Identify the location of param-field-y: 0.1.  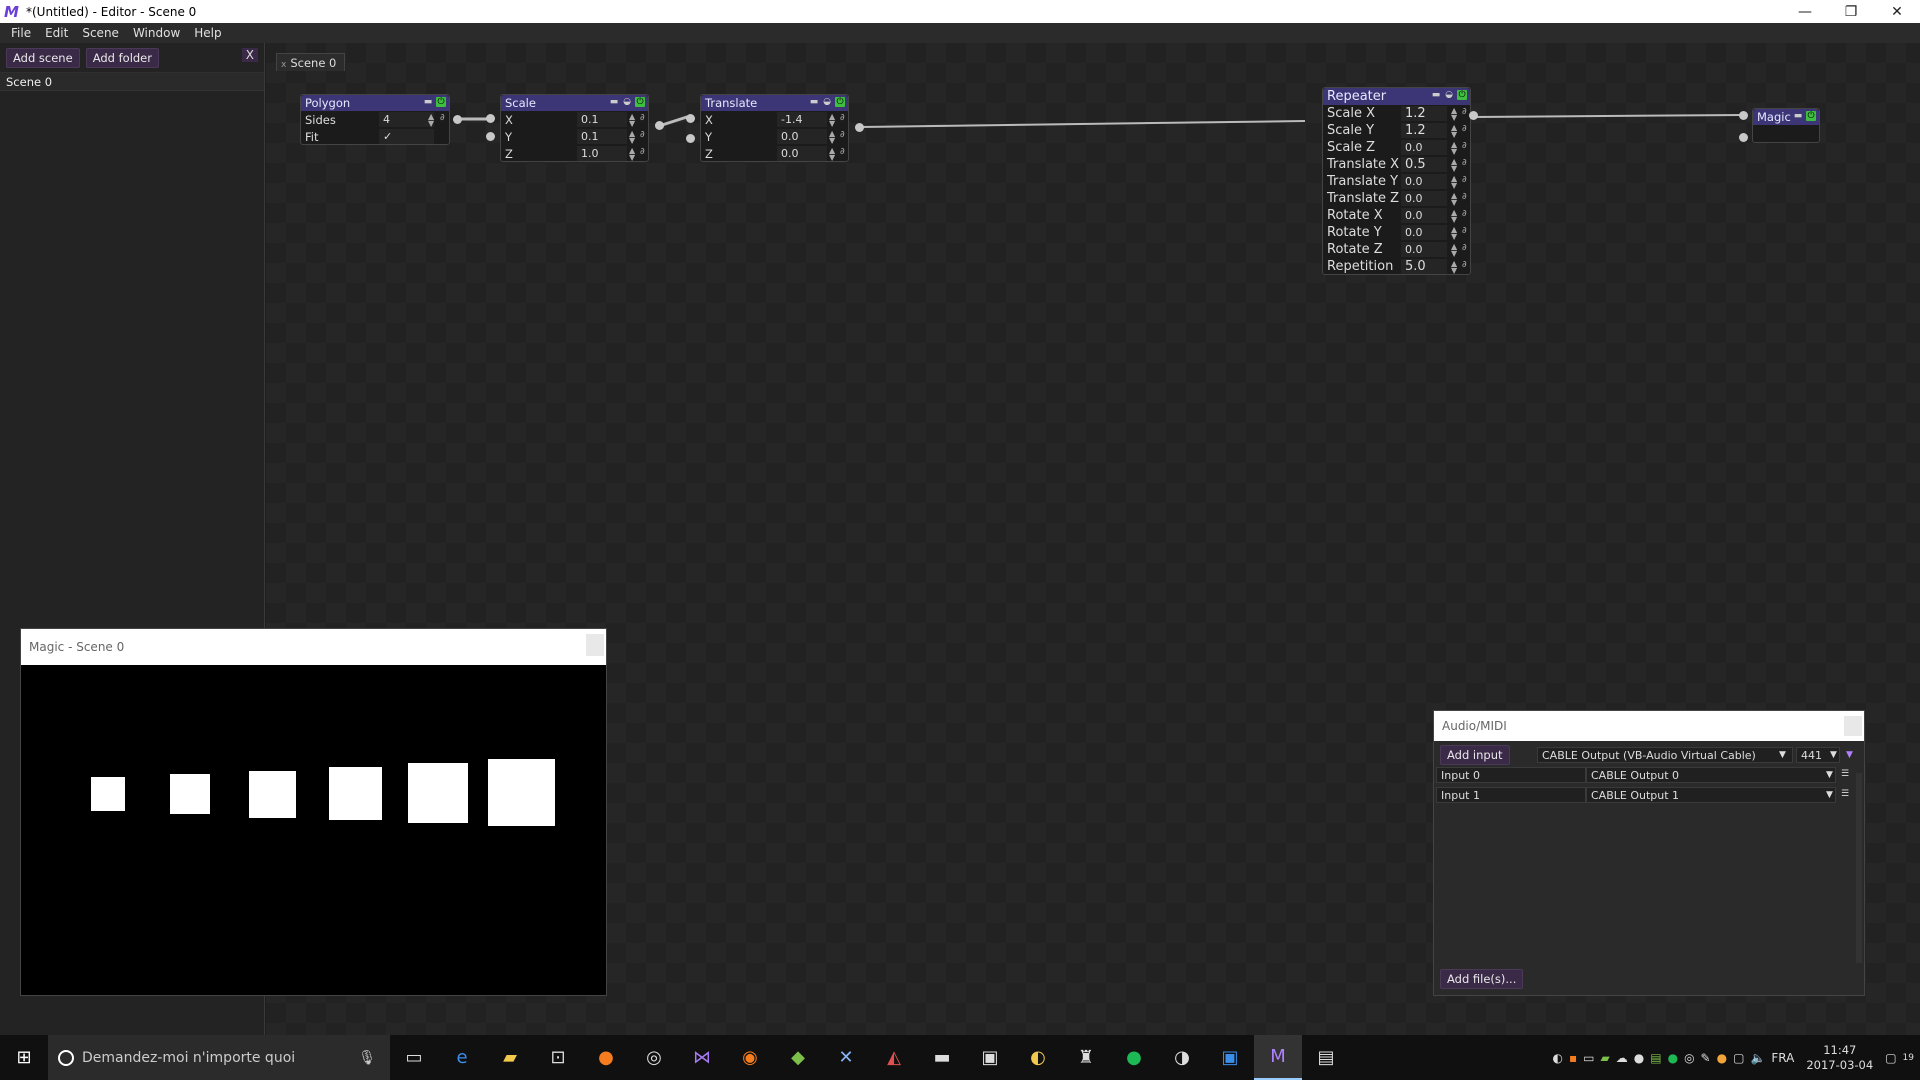
(602, 136).